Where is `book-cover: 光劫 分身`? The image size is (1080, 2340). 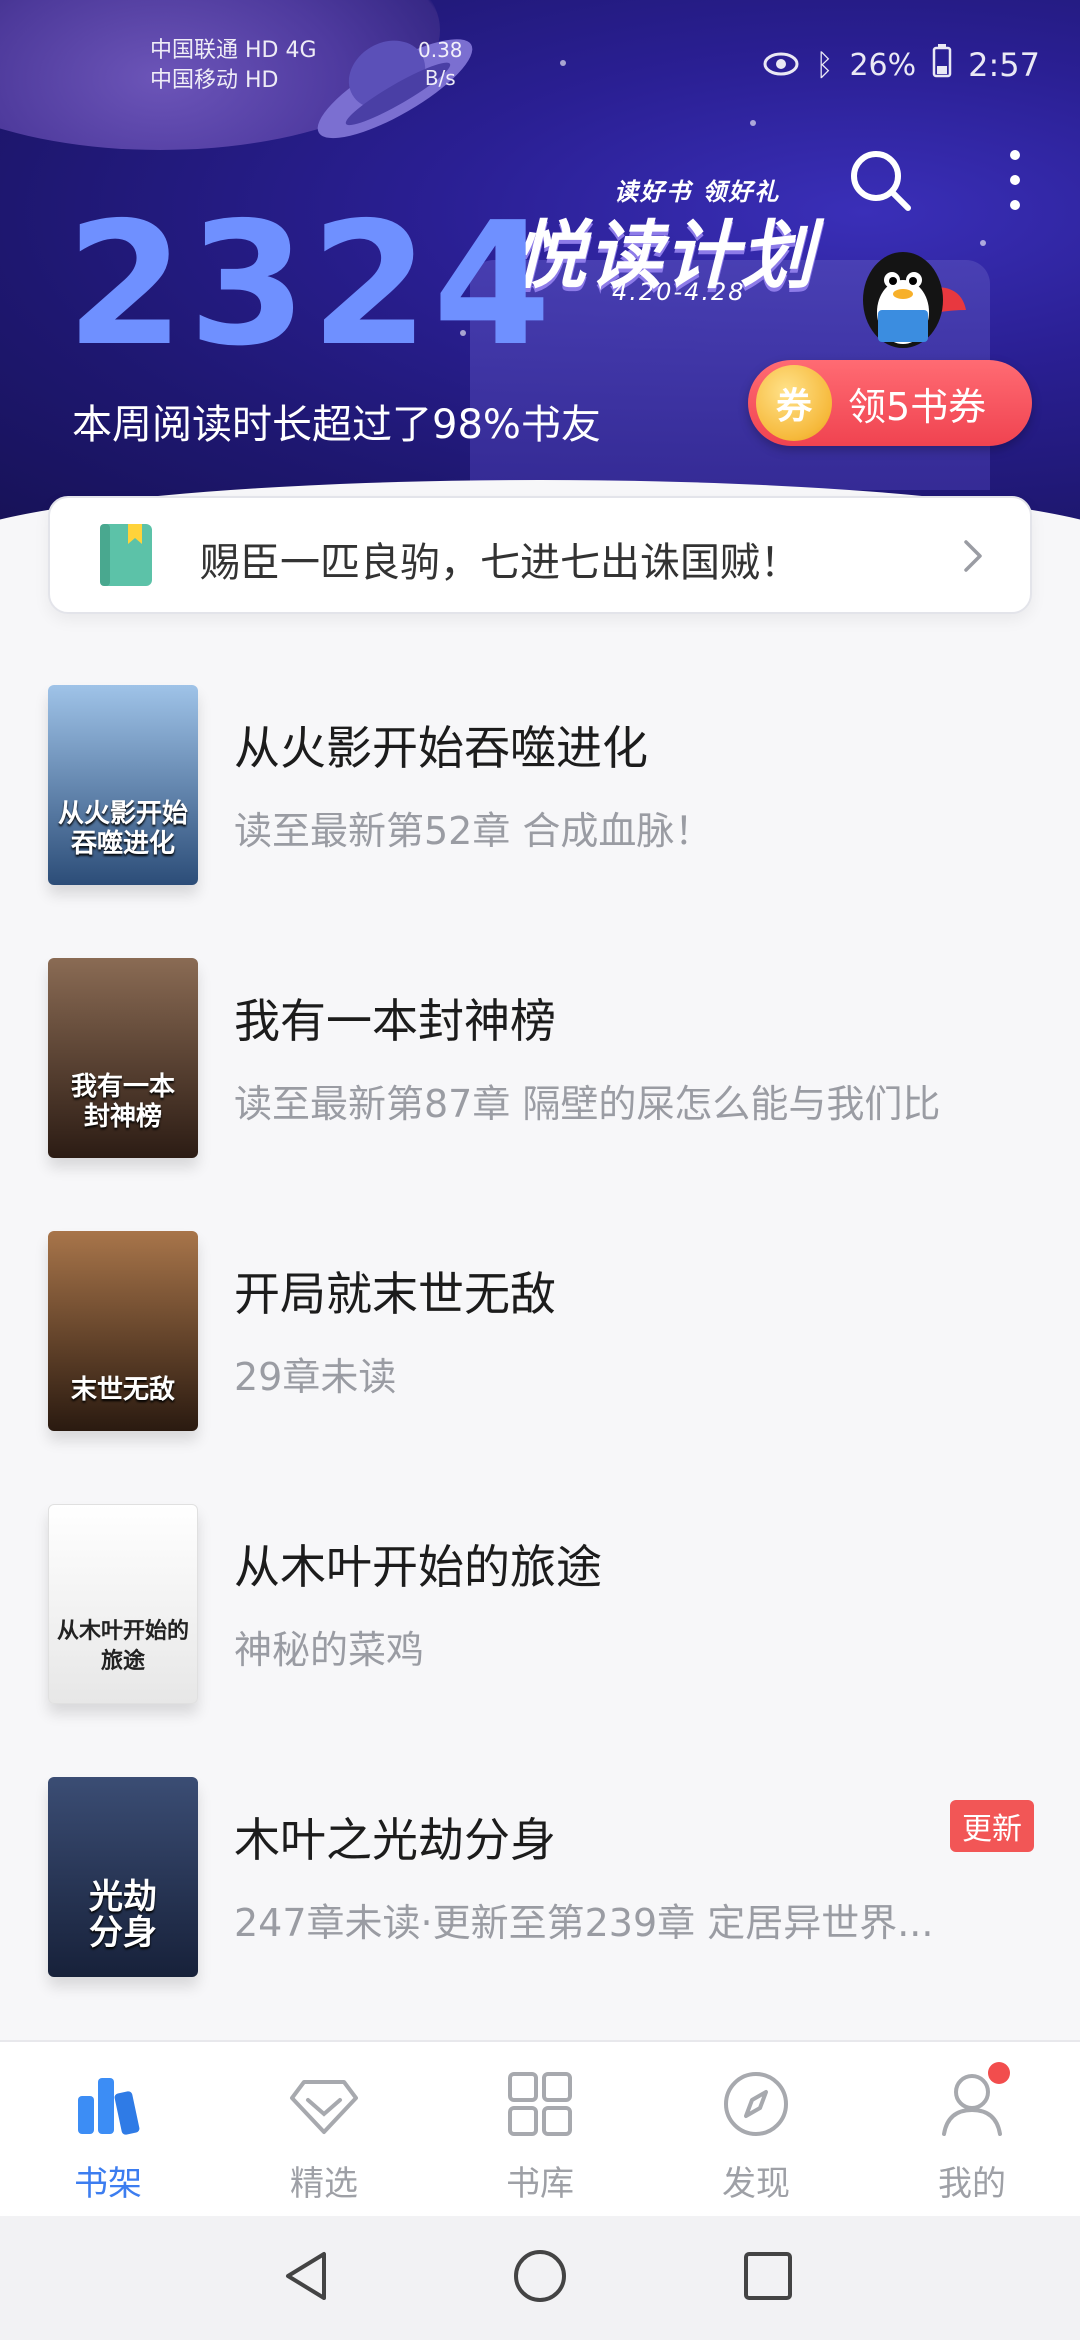
book-cover: 光劫 分身 is located at coordinates (123, 1877).